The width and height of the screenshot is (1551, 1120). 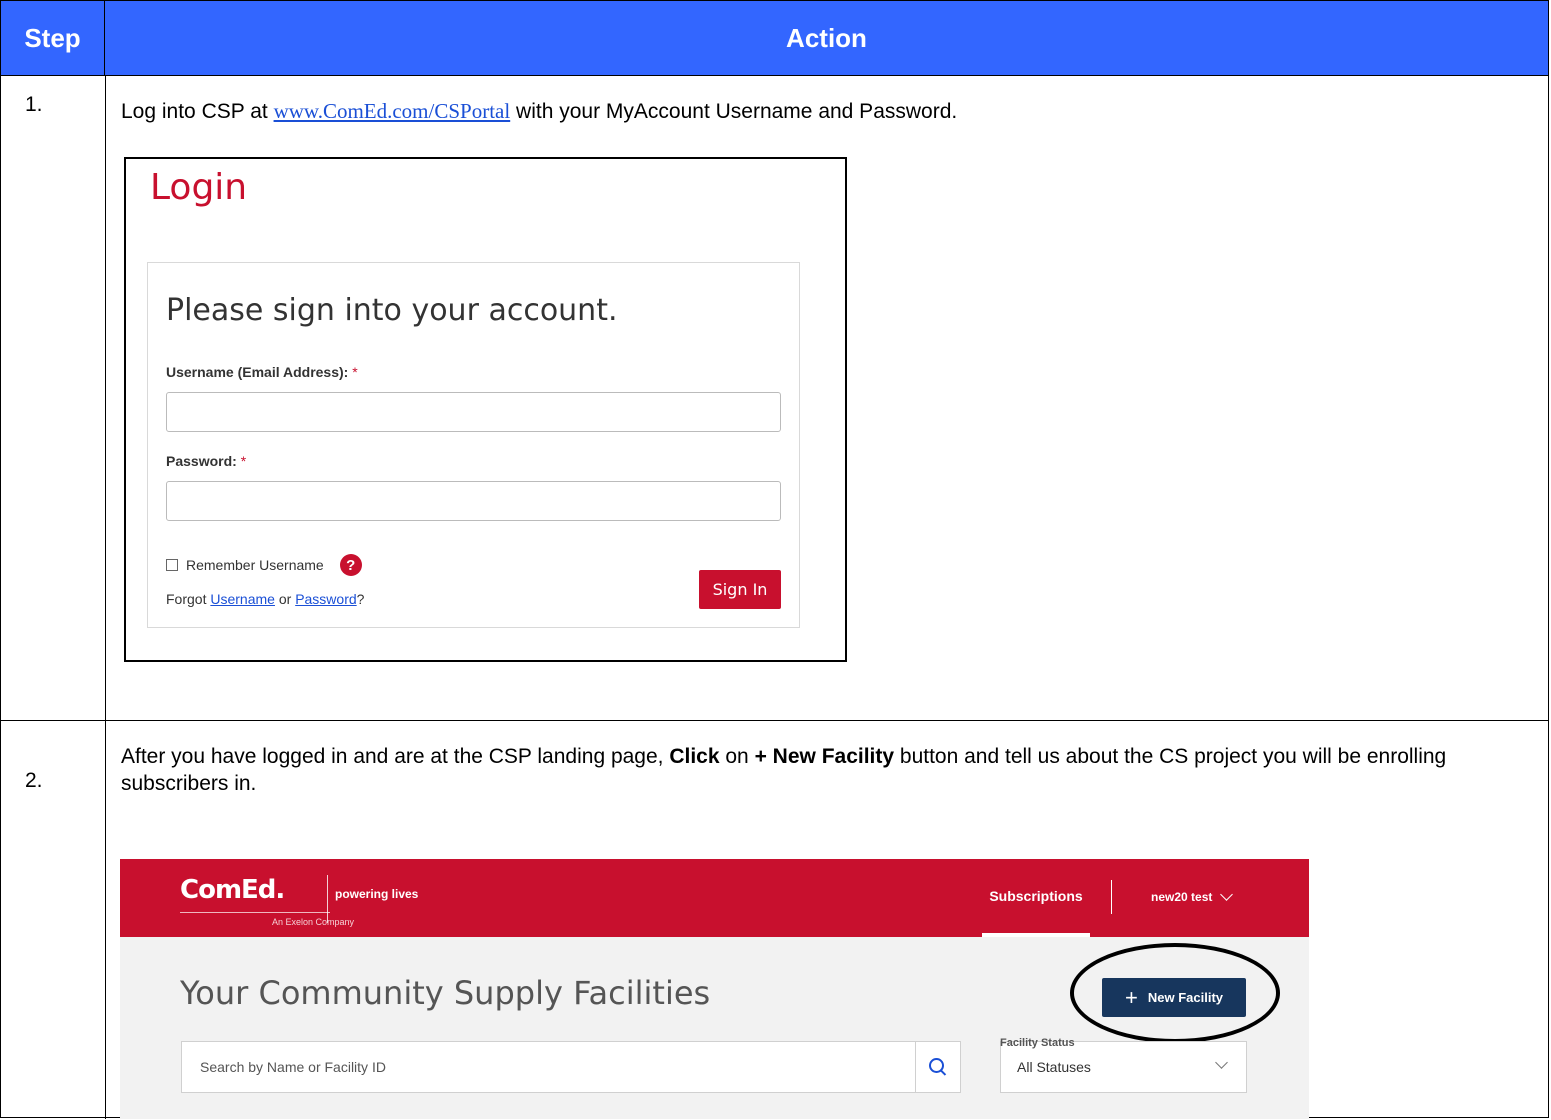 I want to click on help-icon: ?, so click(x=350, y=565).